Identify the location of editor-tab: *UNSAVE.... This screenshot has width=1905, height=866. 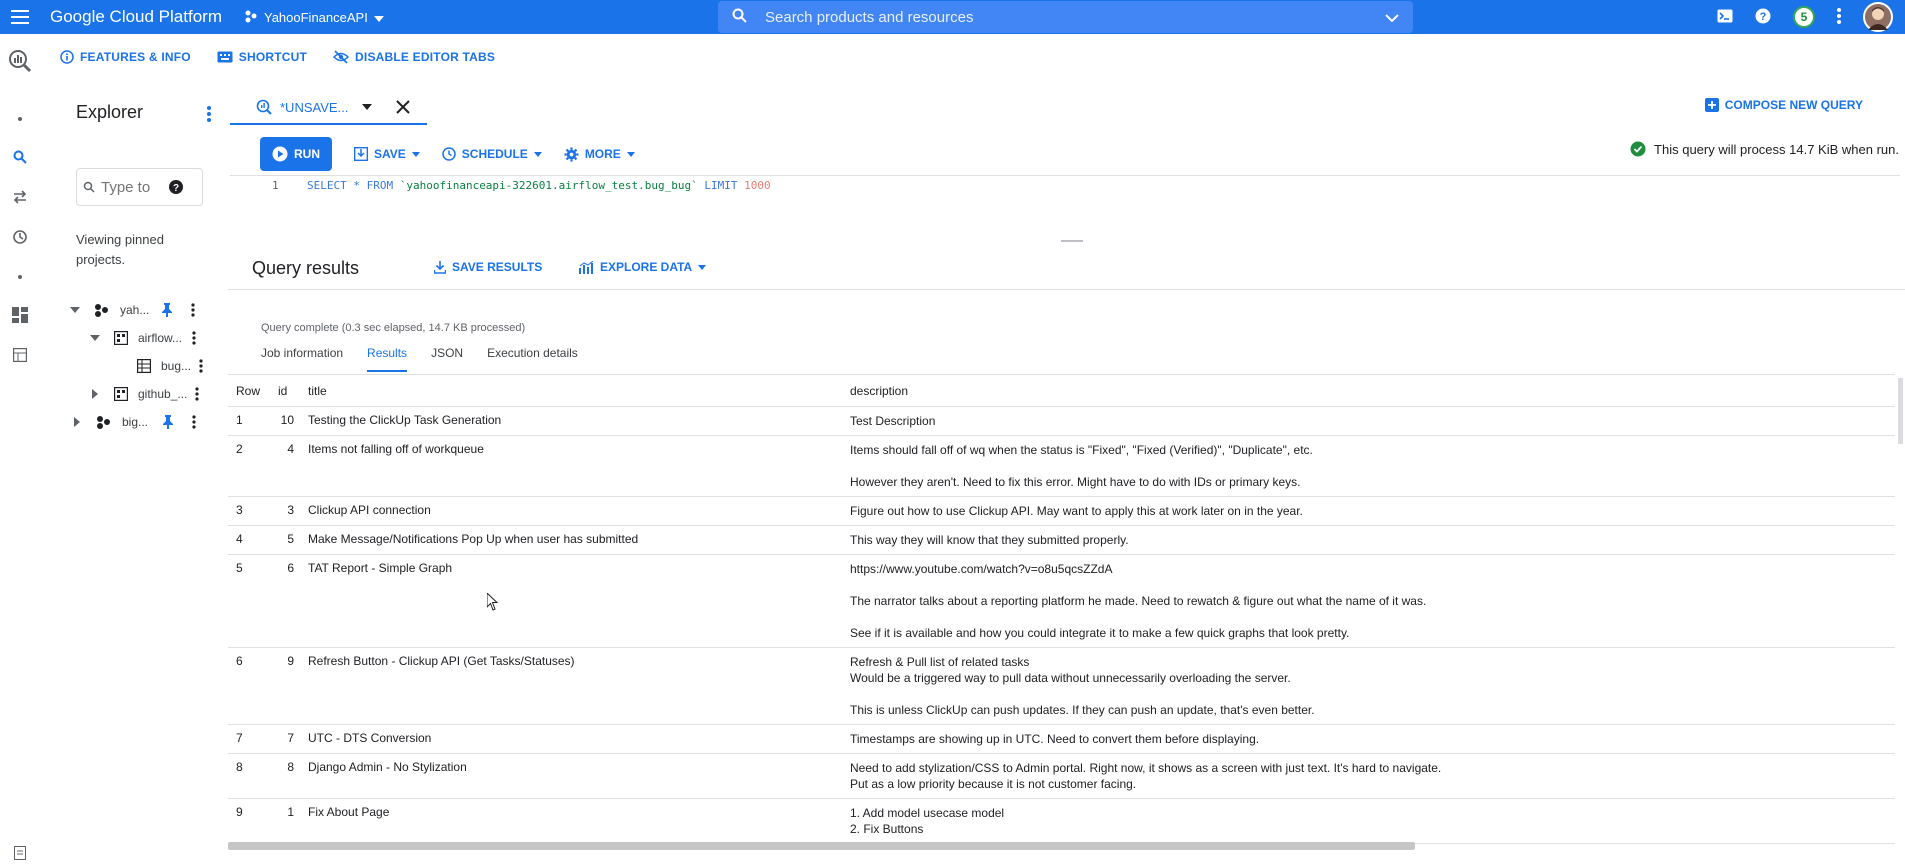
(328, 108).